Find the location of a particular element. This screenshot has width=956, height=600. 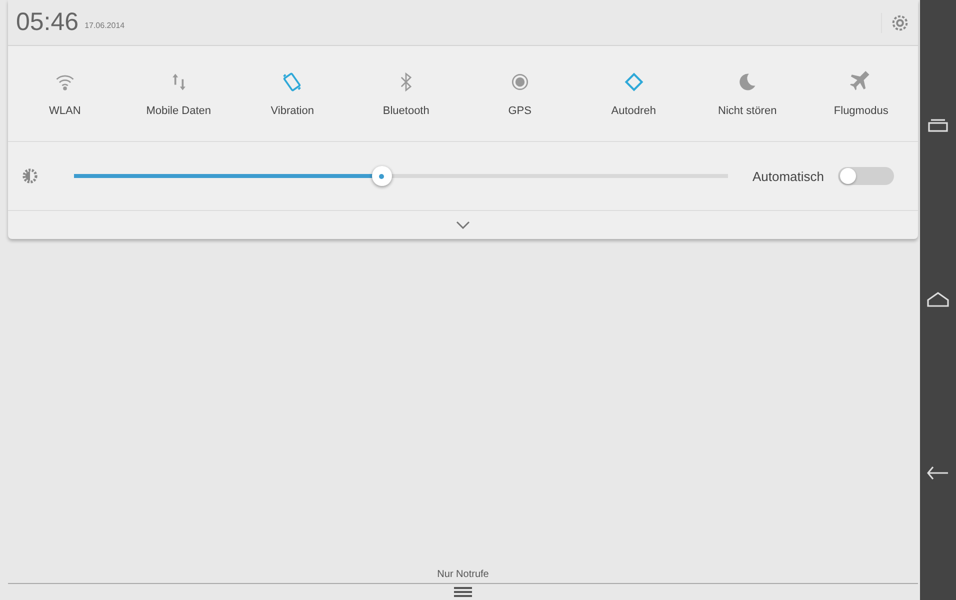

home-icon is located at coordinates (938, 299).